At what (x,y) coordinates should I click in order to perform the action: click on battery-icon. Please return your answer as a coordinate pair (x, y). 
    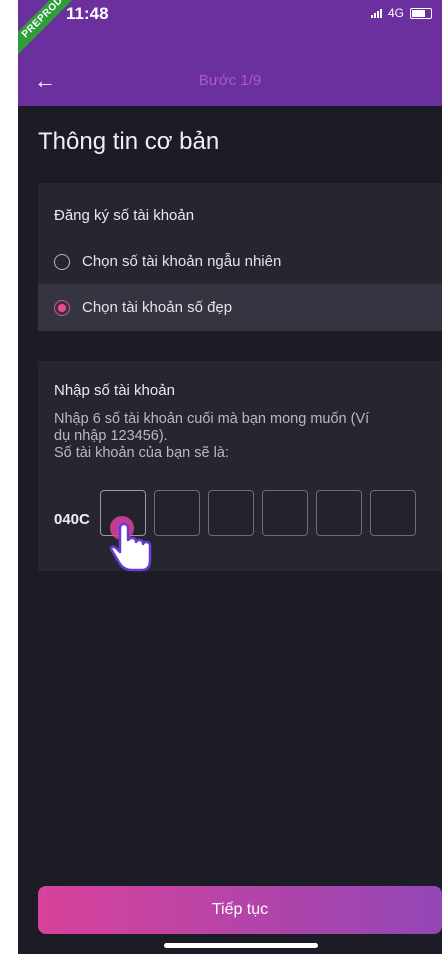
    Looking at the image, I should click on (421, 13).